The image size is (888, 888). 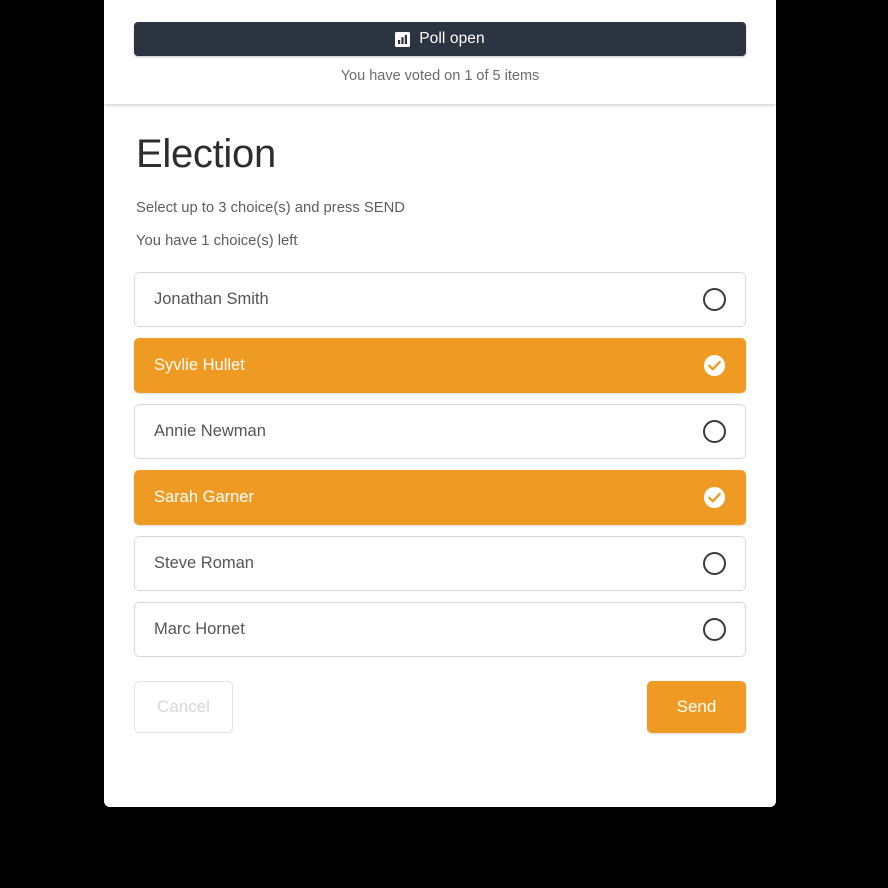 What do you see at coordinates (440, 563) in the screenshot?
I see `choice-row: Steve Roman` at bounding box center [440, 563].